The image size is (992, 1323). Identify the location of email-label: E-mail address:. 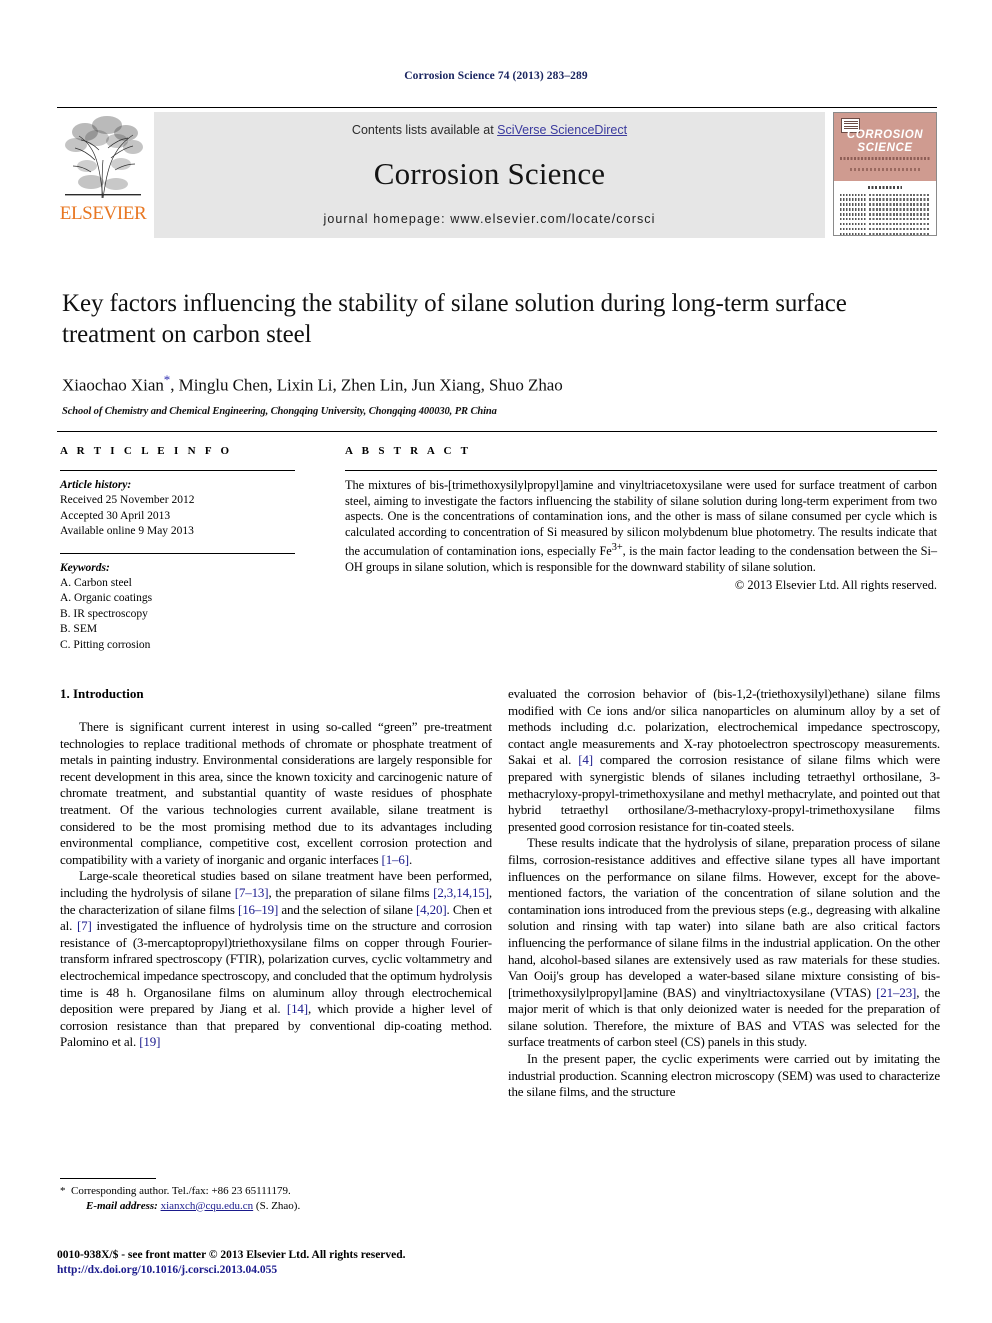
(122, 1205).